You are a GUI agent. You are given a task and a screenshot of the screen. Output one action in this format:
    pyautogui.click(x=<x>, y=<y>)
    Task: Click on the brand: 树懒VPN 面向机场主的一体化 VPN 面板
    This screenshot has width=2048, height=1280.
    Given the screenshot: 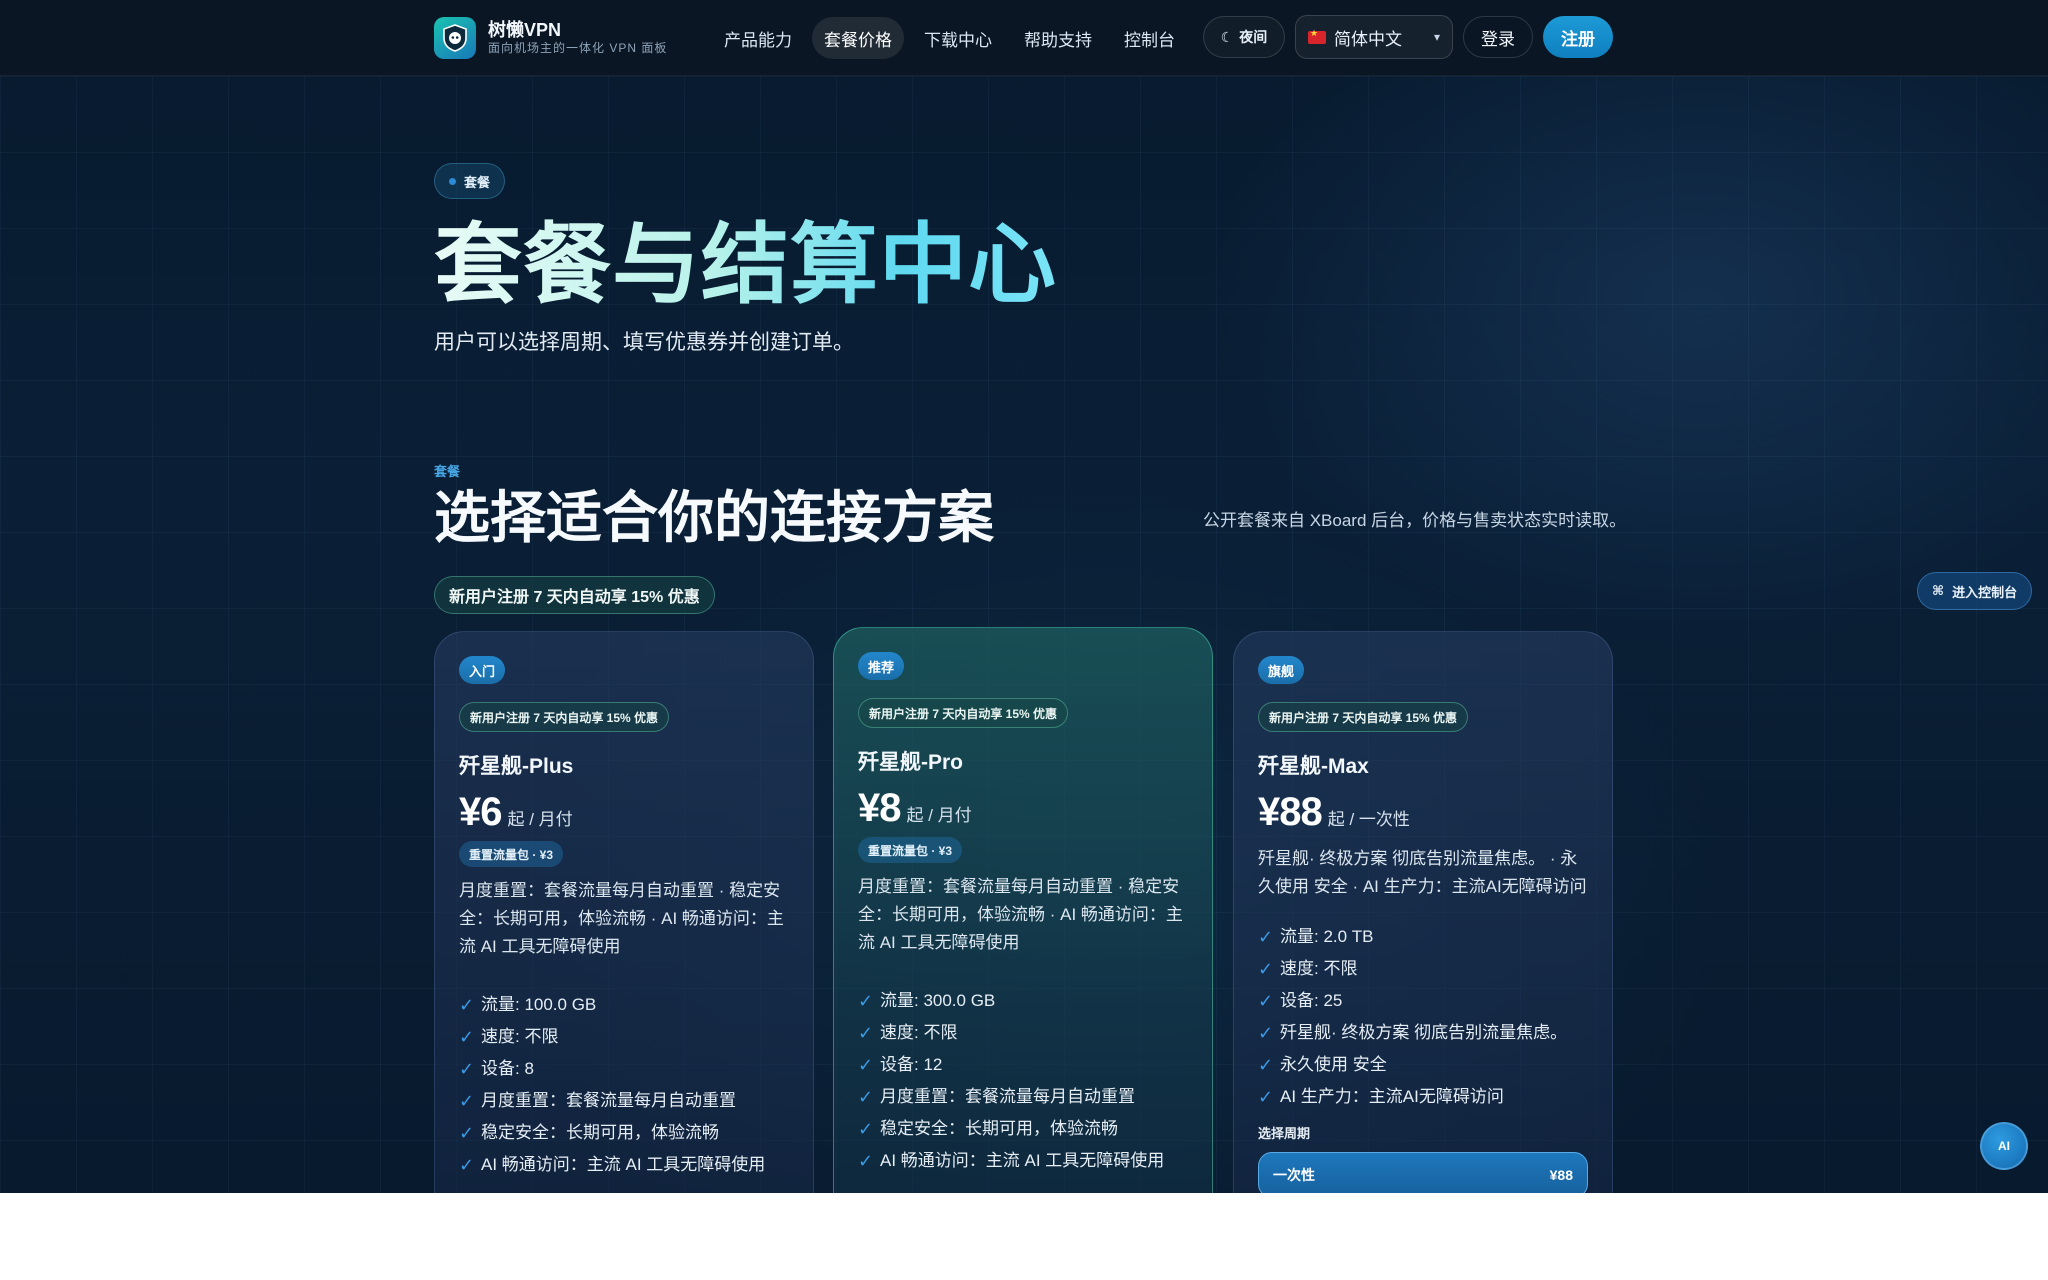 What is the action you would take?
    pyautogui.click(x=550, y=38)
    